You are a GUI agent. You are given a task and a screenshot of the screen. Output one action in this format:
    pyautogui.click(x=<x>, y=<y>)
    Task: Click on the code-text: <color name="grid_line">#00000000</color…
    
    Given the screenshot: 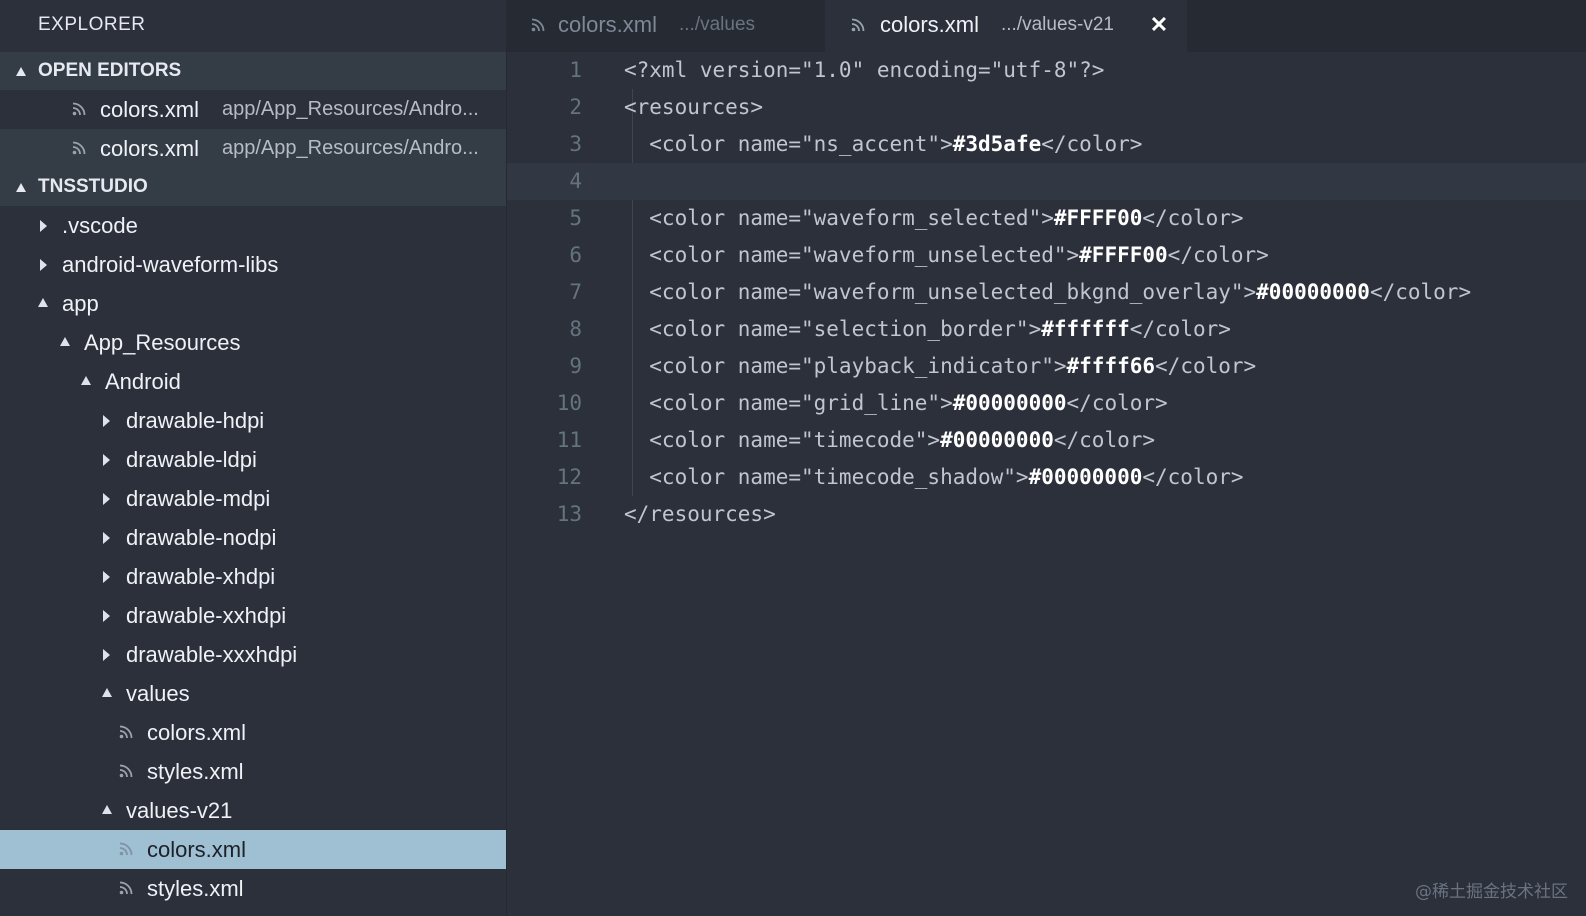 What is the action you would take?
    pyautogui.click(x=896, y=403)
    